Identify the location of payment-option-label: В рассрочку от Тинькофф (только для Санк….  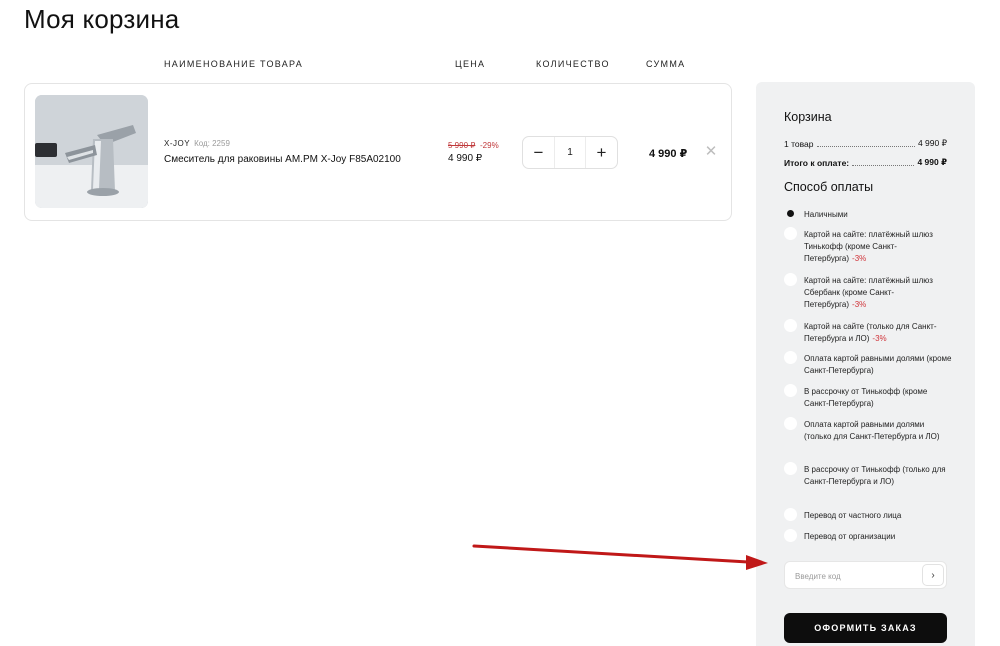
(875, 475).